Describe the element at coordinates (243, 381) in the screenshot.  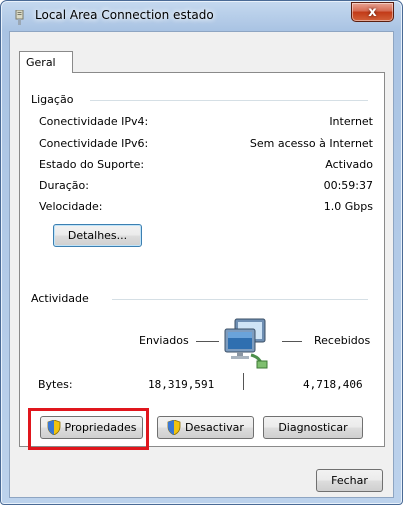
I see `bytes-divider` at that location.